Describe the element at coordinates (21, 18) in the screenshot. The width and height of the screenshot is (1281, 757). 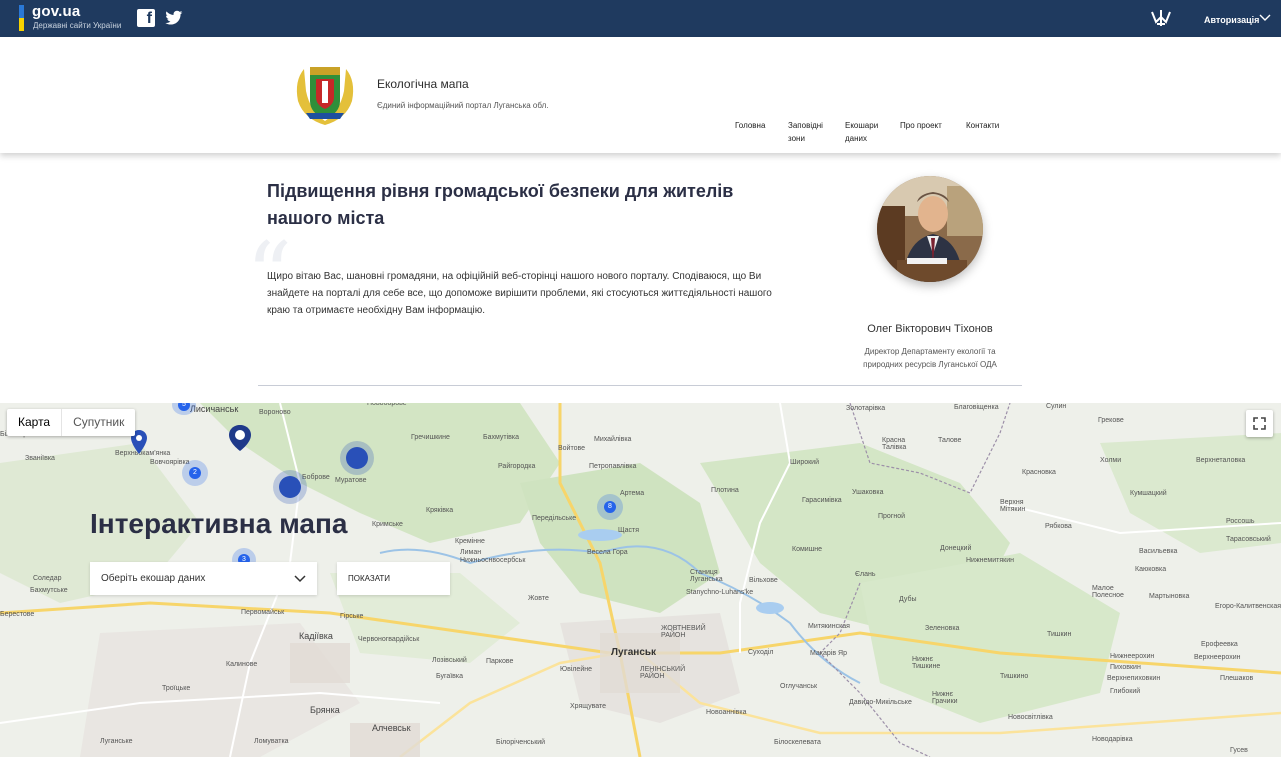
I see `ukraine-flag-icon` at that location.